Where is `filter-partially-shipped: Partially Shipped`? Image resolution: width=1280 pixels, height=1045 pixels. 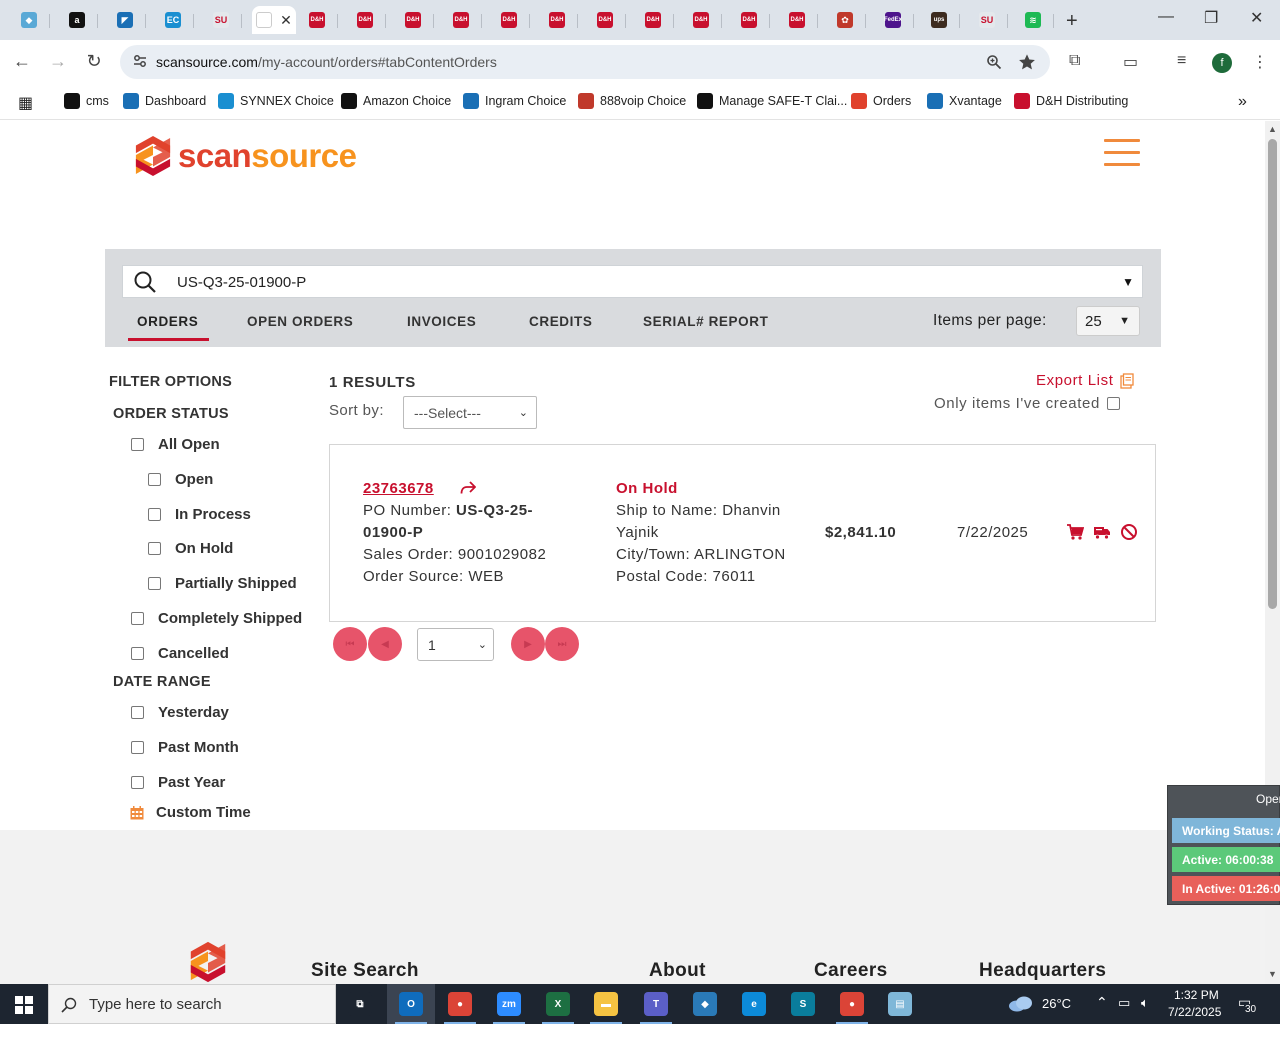 filter-partially-shipped: Partially Shipped is located at coordinates (222, 583).